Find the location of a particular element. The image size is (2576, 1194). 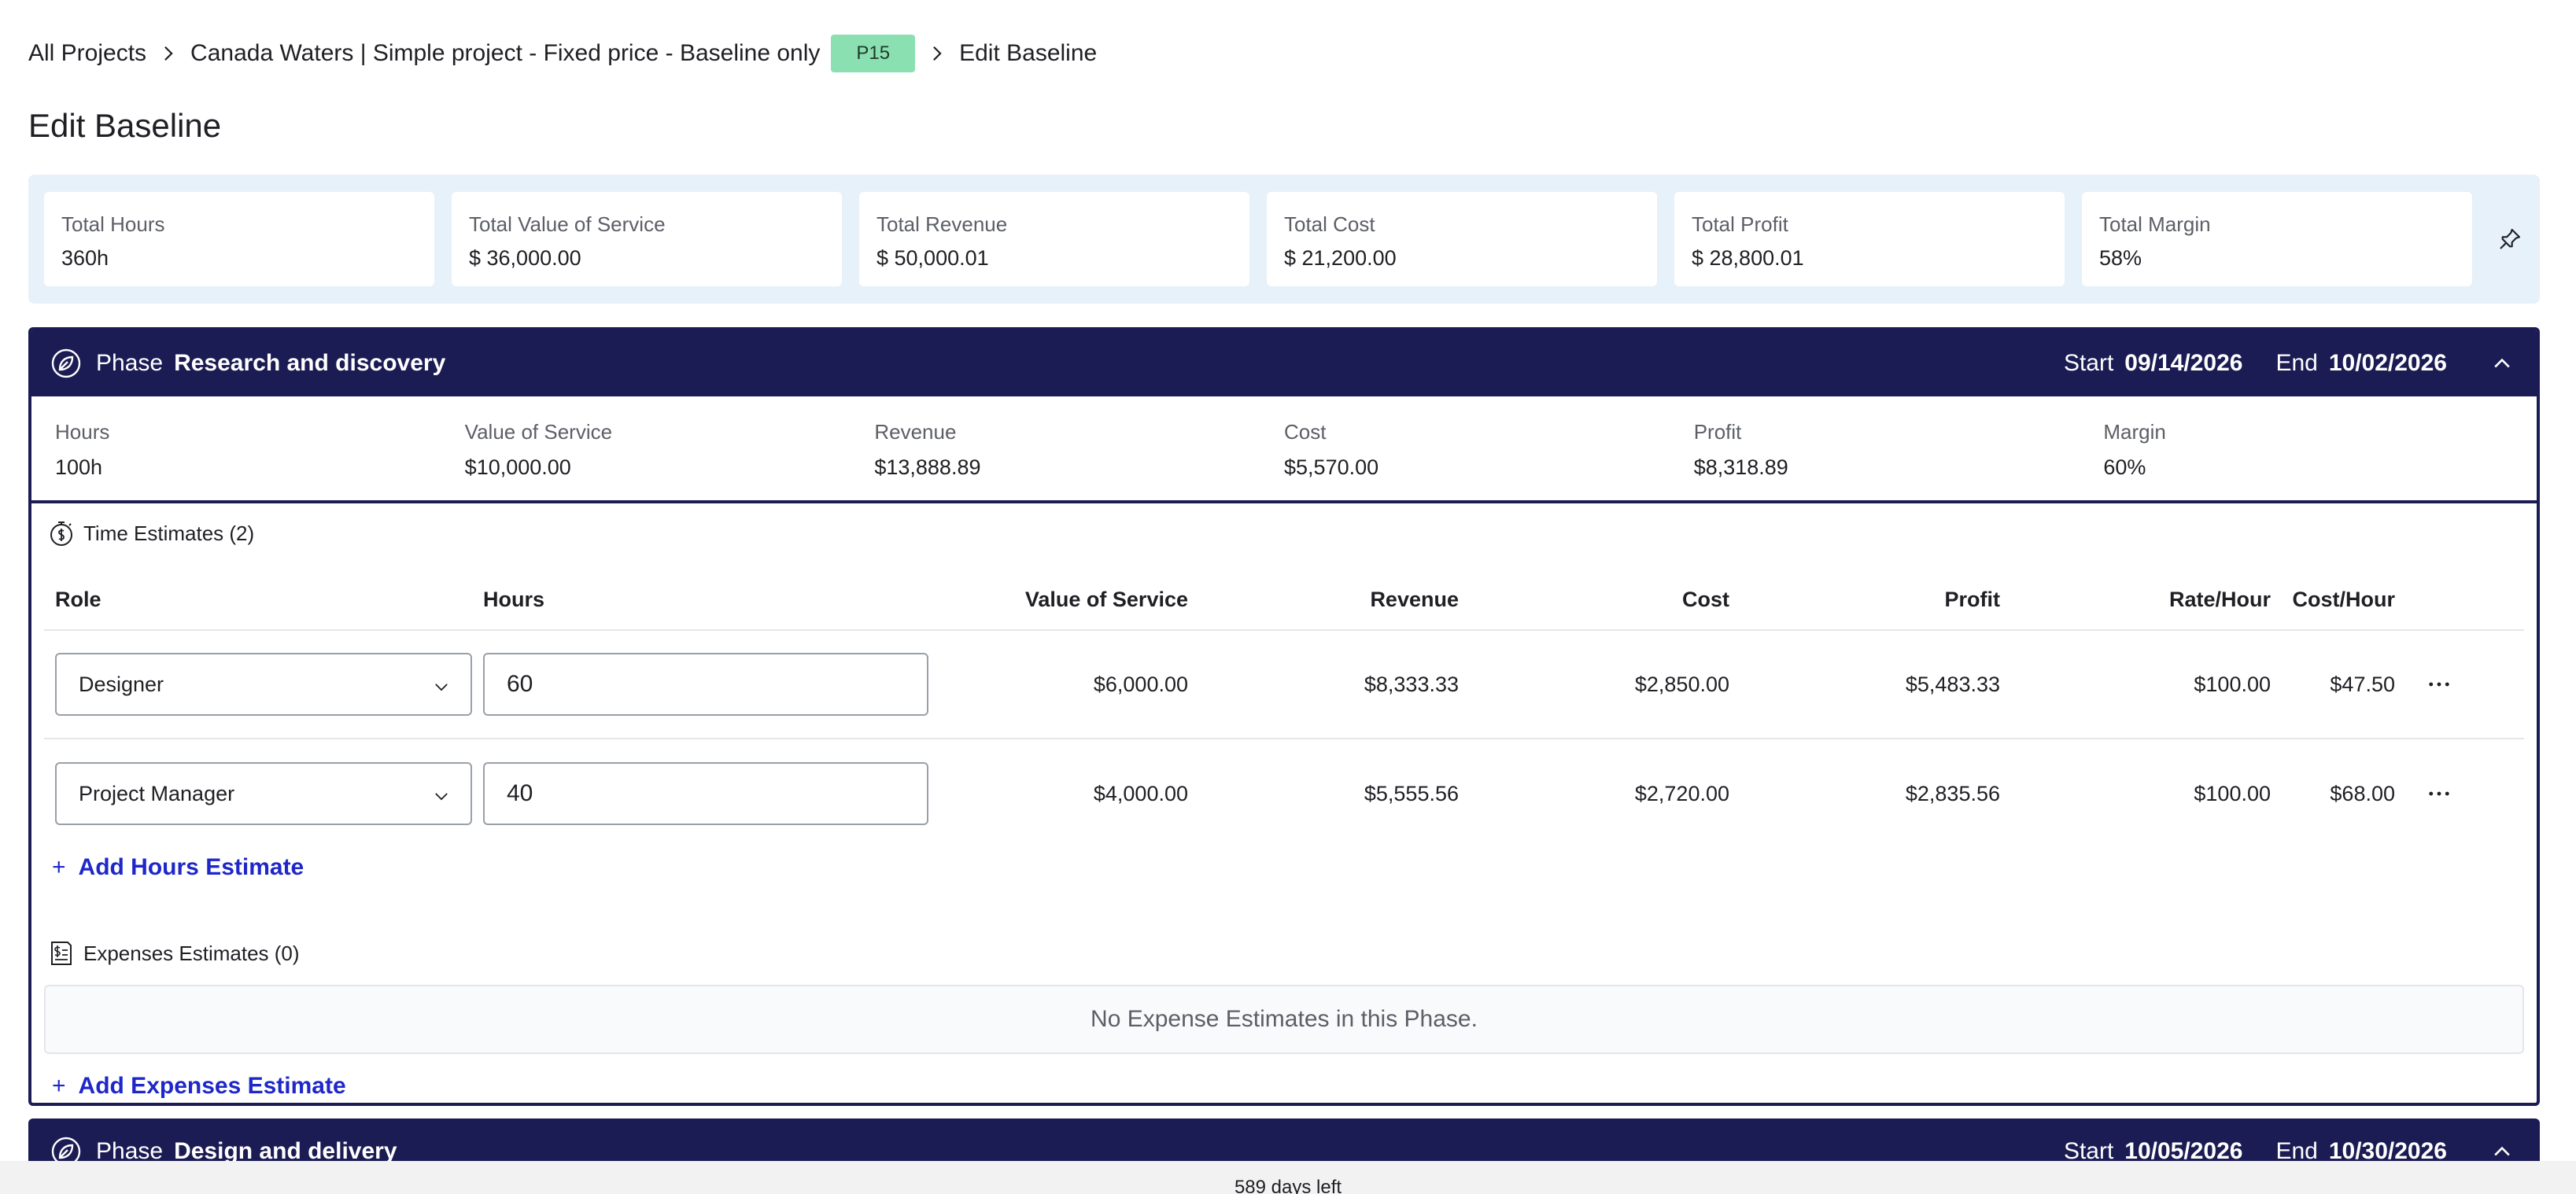

phase-leaf-icon is located at coordinates (66, 364).